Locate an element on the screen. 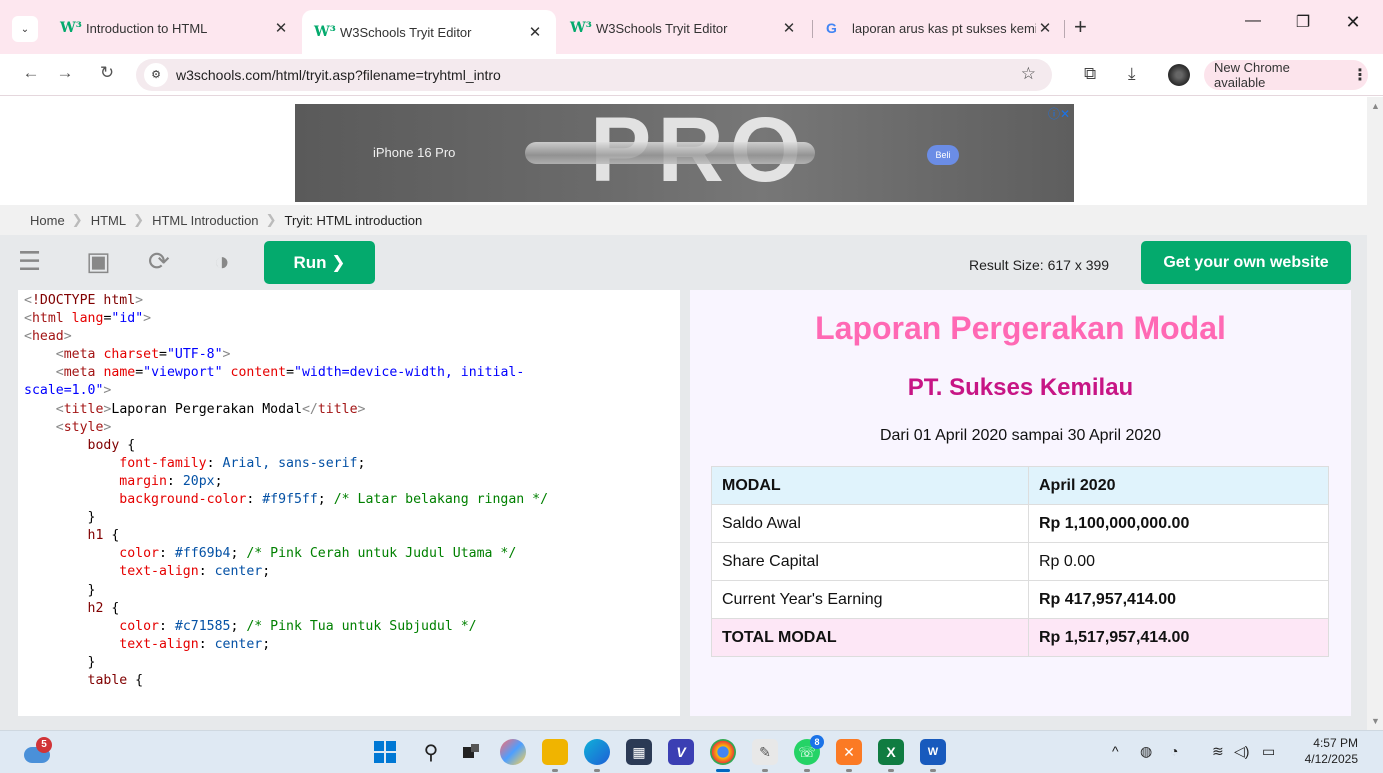 The width and height of the screenshot is (1383, 773). tab-title: laporan arus kas pt sukses kemi is located at coordinates (944, 28).